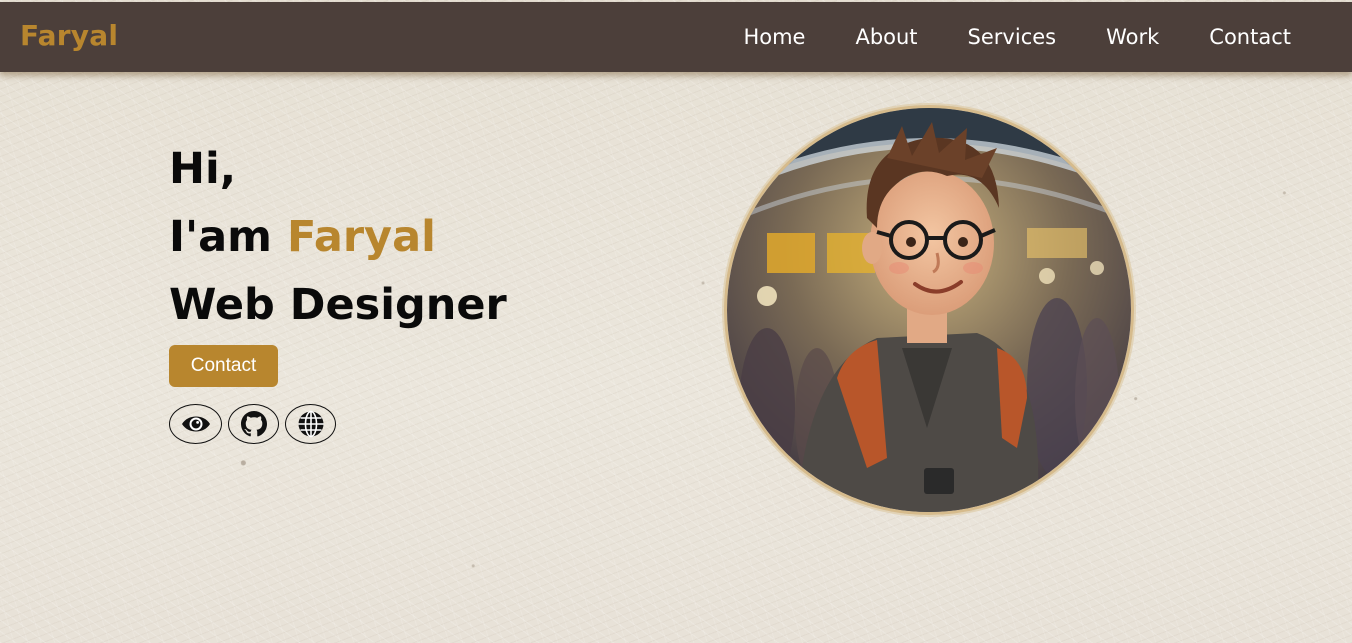 The image size is (1352, 643). Describe the element at coordinates (774, 37) in the screenshot. I see `nav-home: Home` at that location.